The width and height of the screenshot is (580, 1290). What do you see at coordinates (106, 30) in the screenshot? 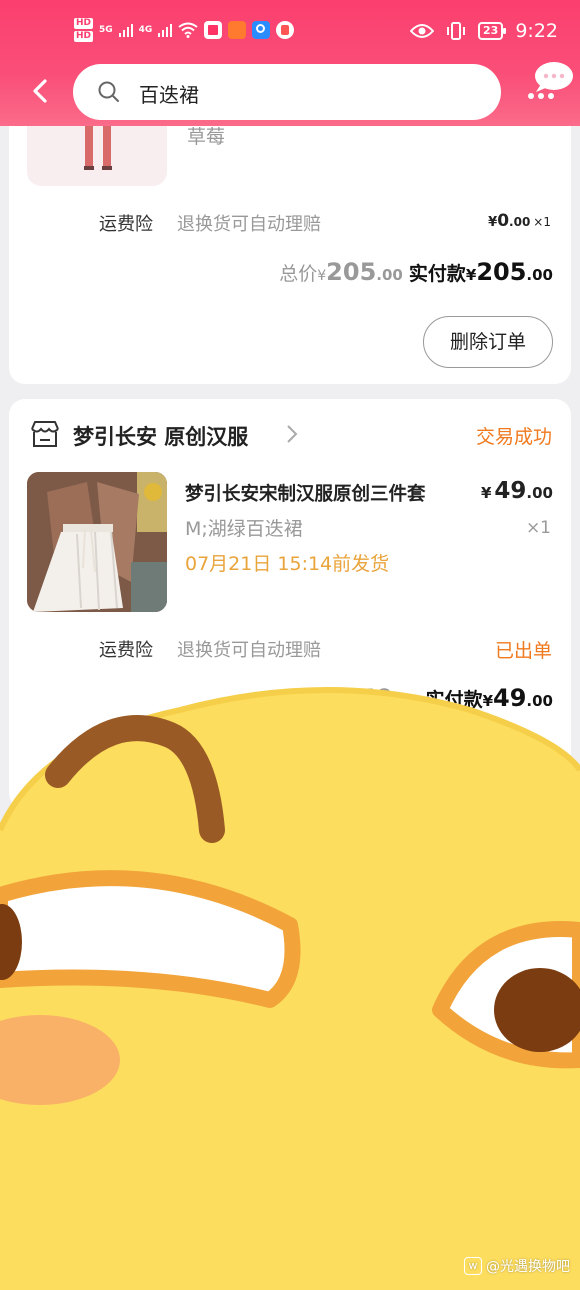
I see `network-label-1: 5G` at bounding box center [106, 30].